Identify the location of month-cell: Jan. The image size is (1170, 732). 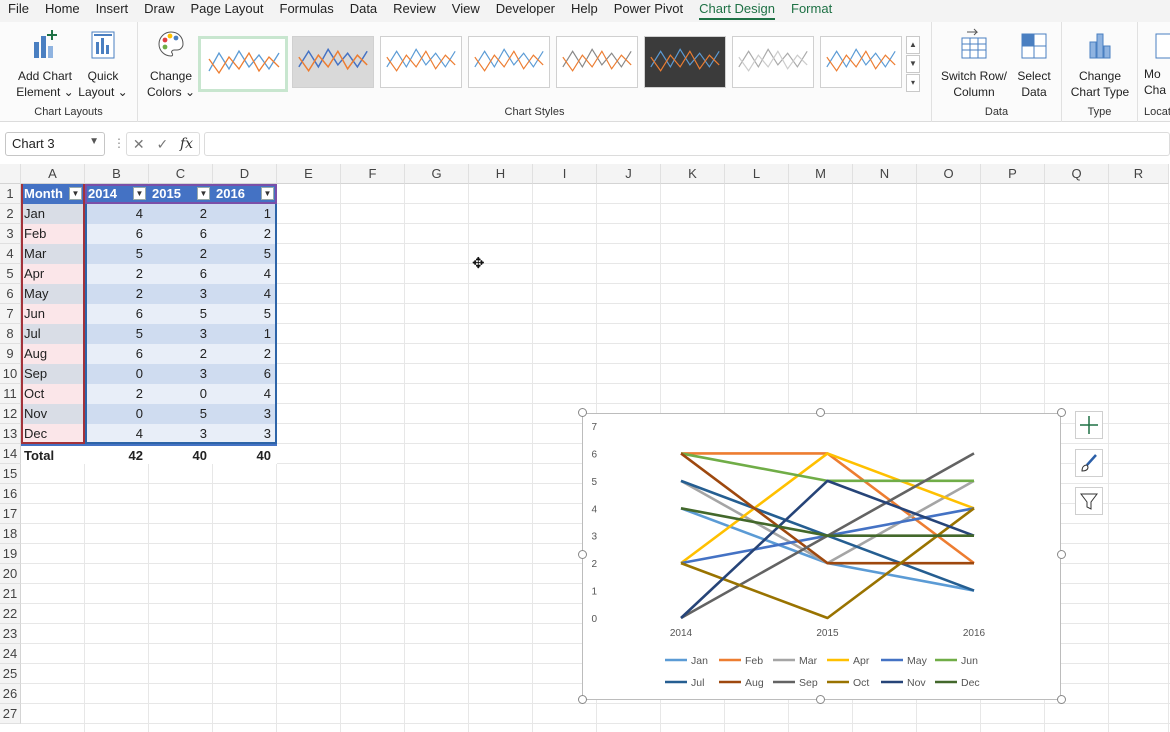
(53, 214).